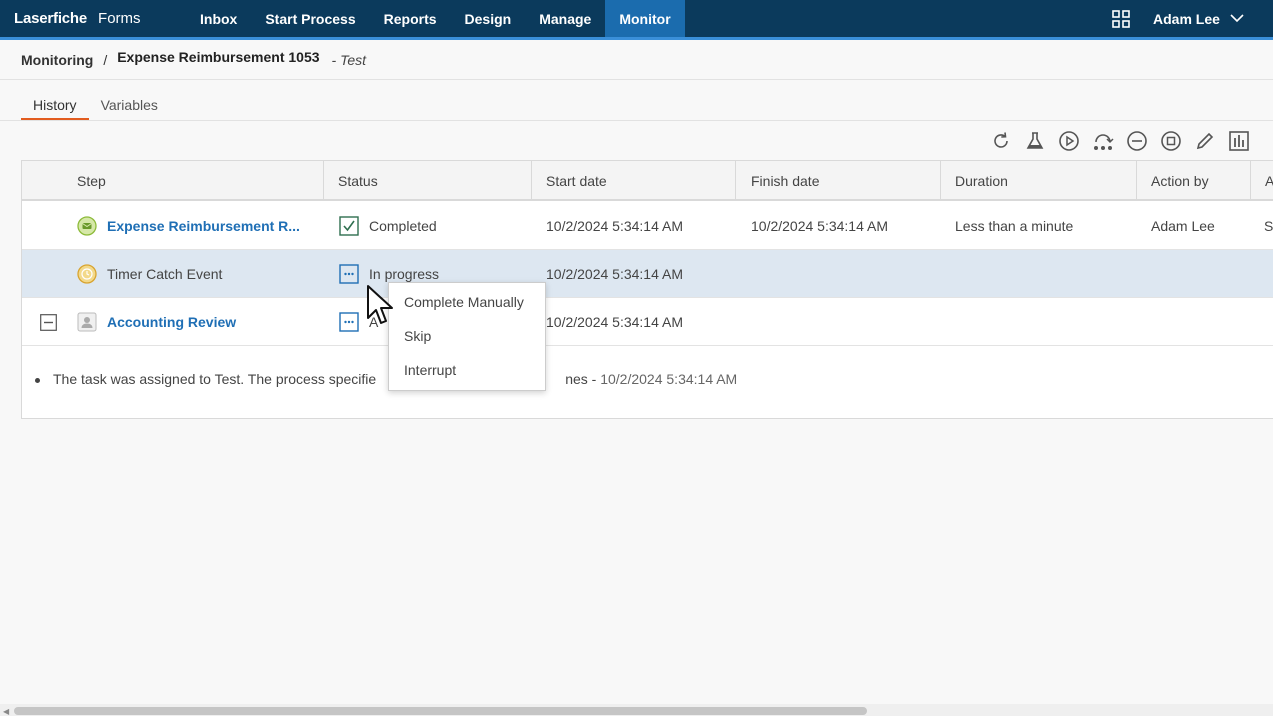  Describe the element at coordinates (165, 274) in the screenshot. I see `step-name: Timer Catch Event` at that location.